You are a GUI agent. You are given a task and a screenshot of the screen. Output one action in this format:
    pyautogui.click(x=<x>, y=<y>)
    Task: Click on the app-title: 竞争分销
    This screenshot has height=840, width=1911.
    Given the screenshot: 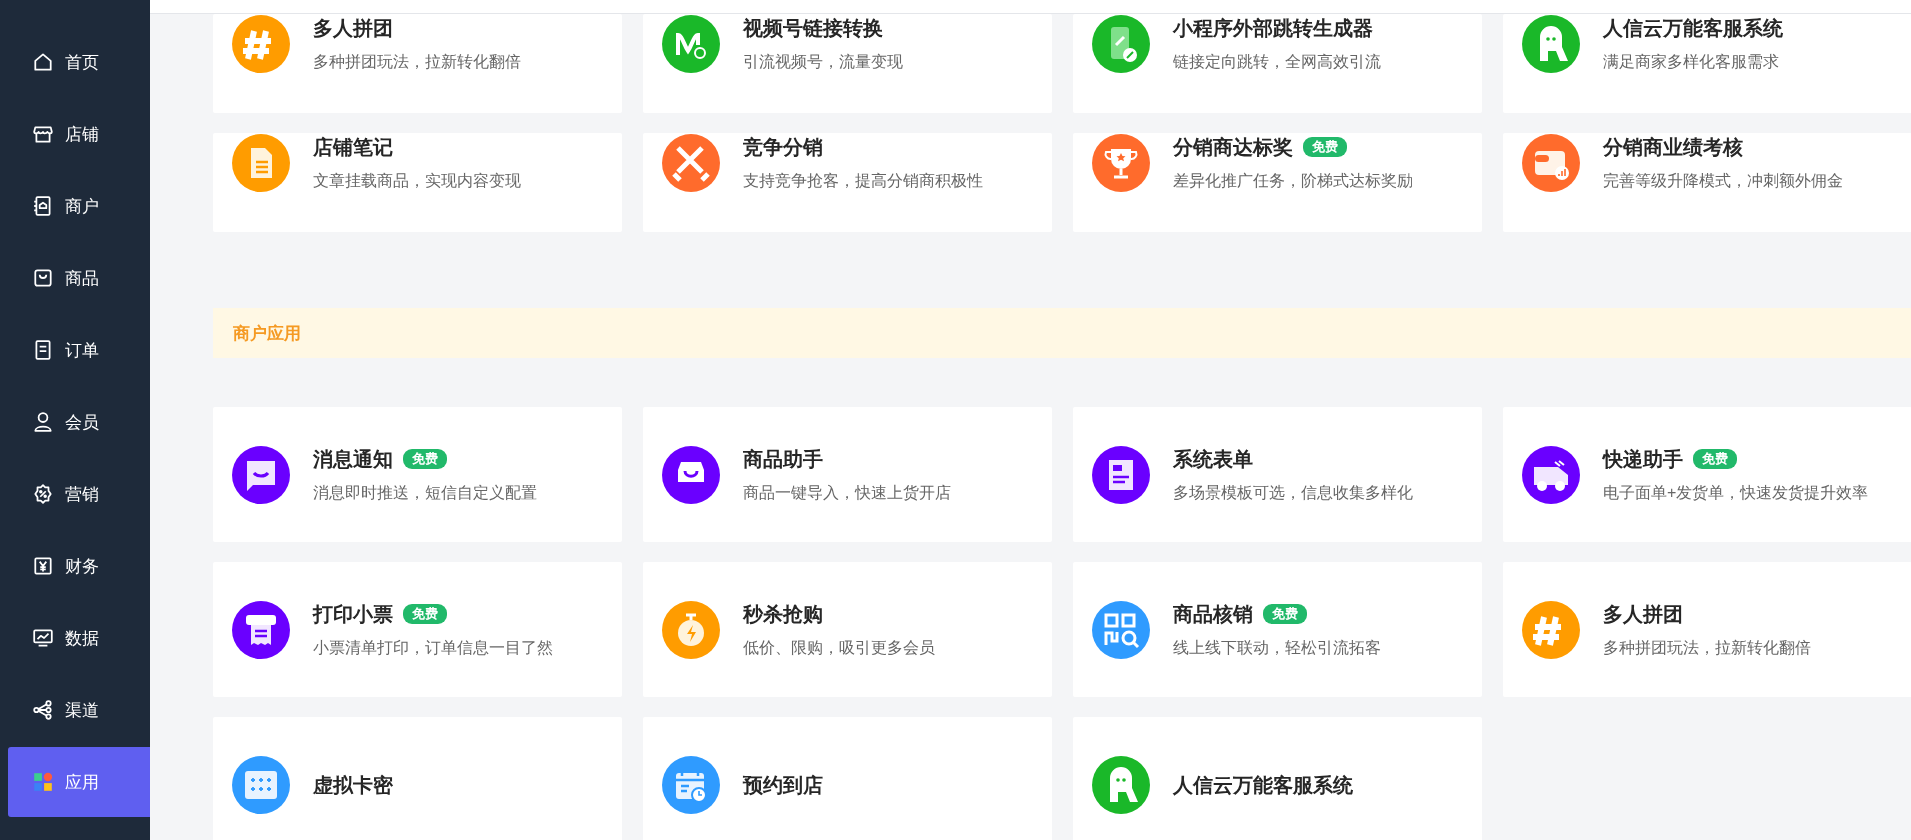 What is the action you would take?
    pyautogui.click(x=783, y=147)
    